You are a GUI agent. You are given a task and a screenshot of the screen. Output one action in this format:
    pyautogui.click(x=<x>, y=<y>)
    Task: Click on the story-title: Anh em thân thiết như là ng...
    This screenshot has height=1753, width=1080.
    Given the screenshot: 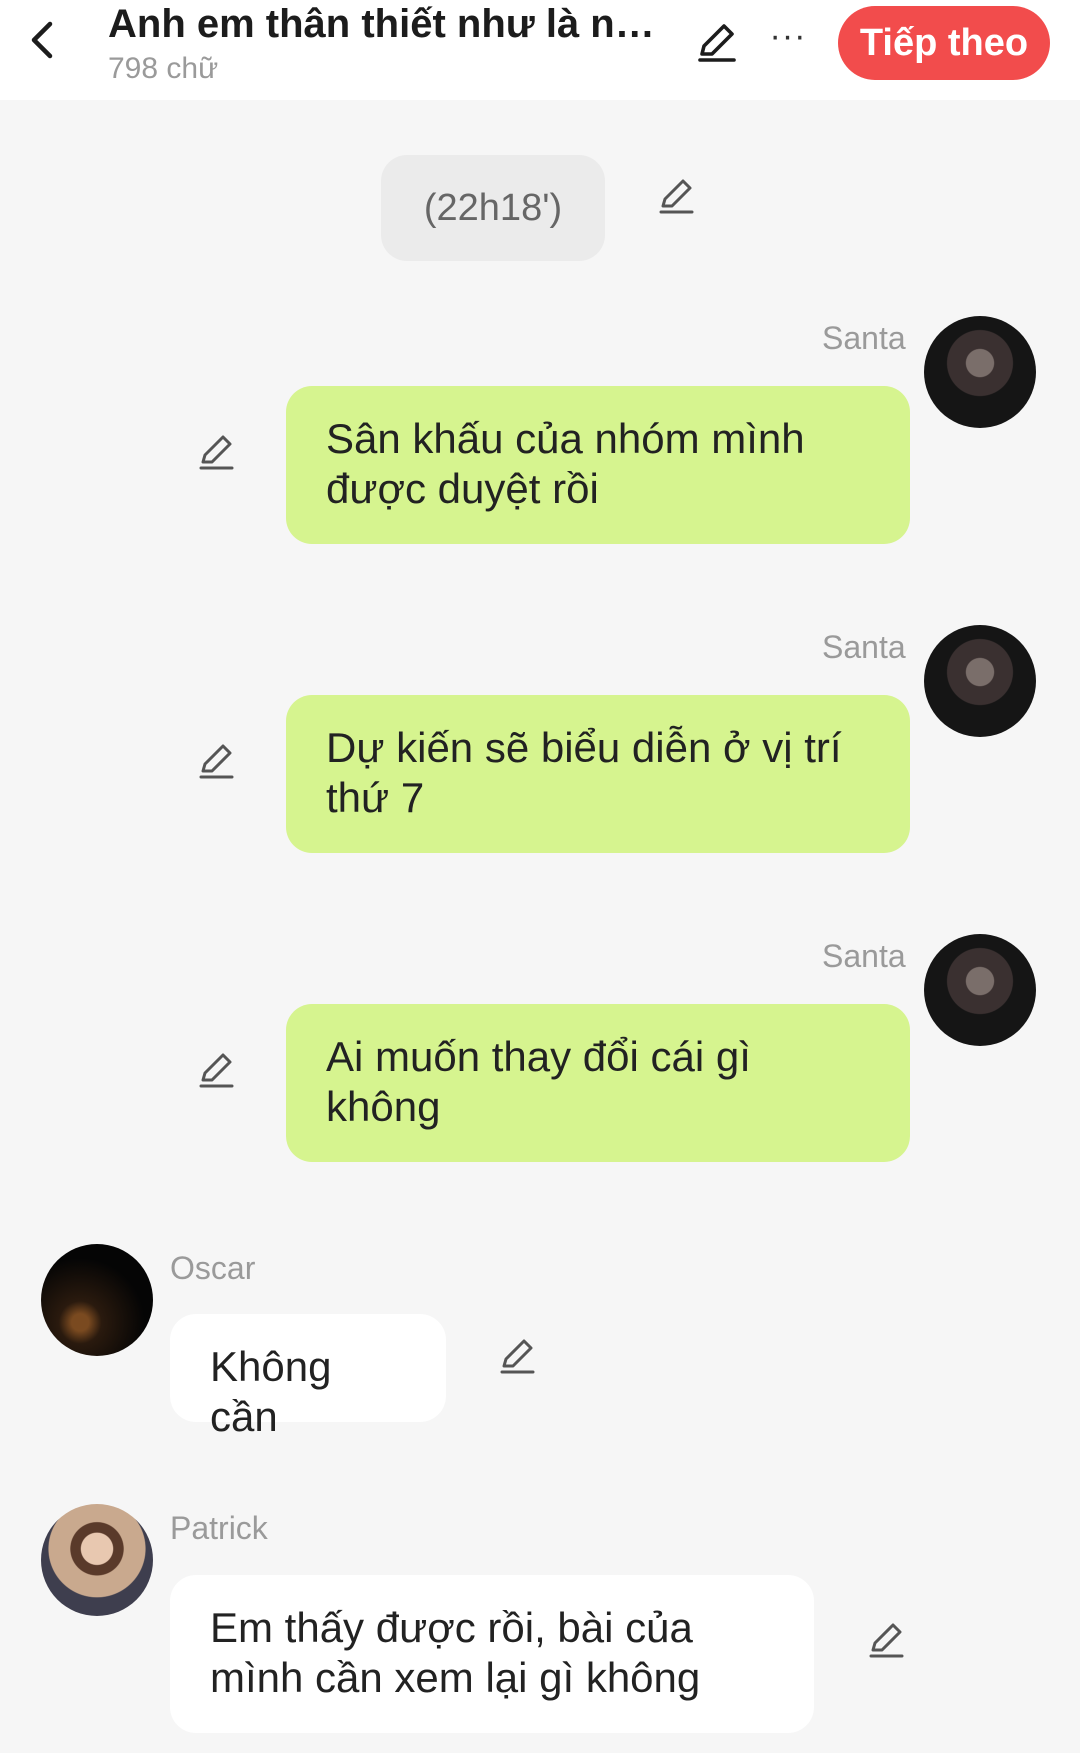 What is the action you would take?
    pyautogui.click(x=388, y=24)
    